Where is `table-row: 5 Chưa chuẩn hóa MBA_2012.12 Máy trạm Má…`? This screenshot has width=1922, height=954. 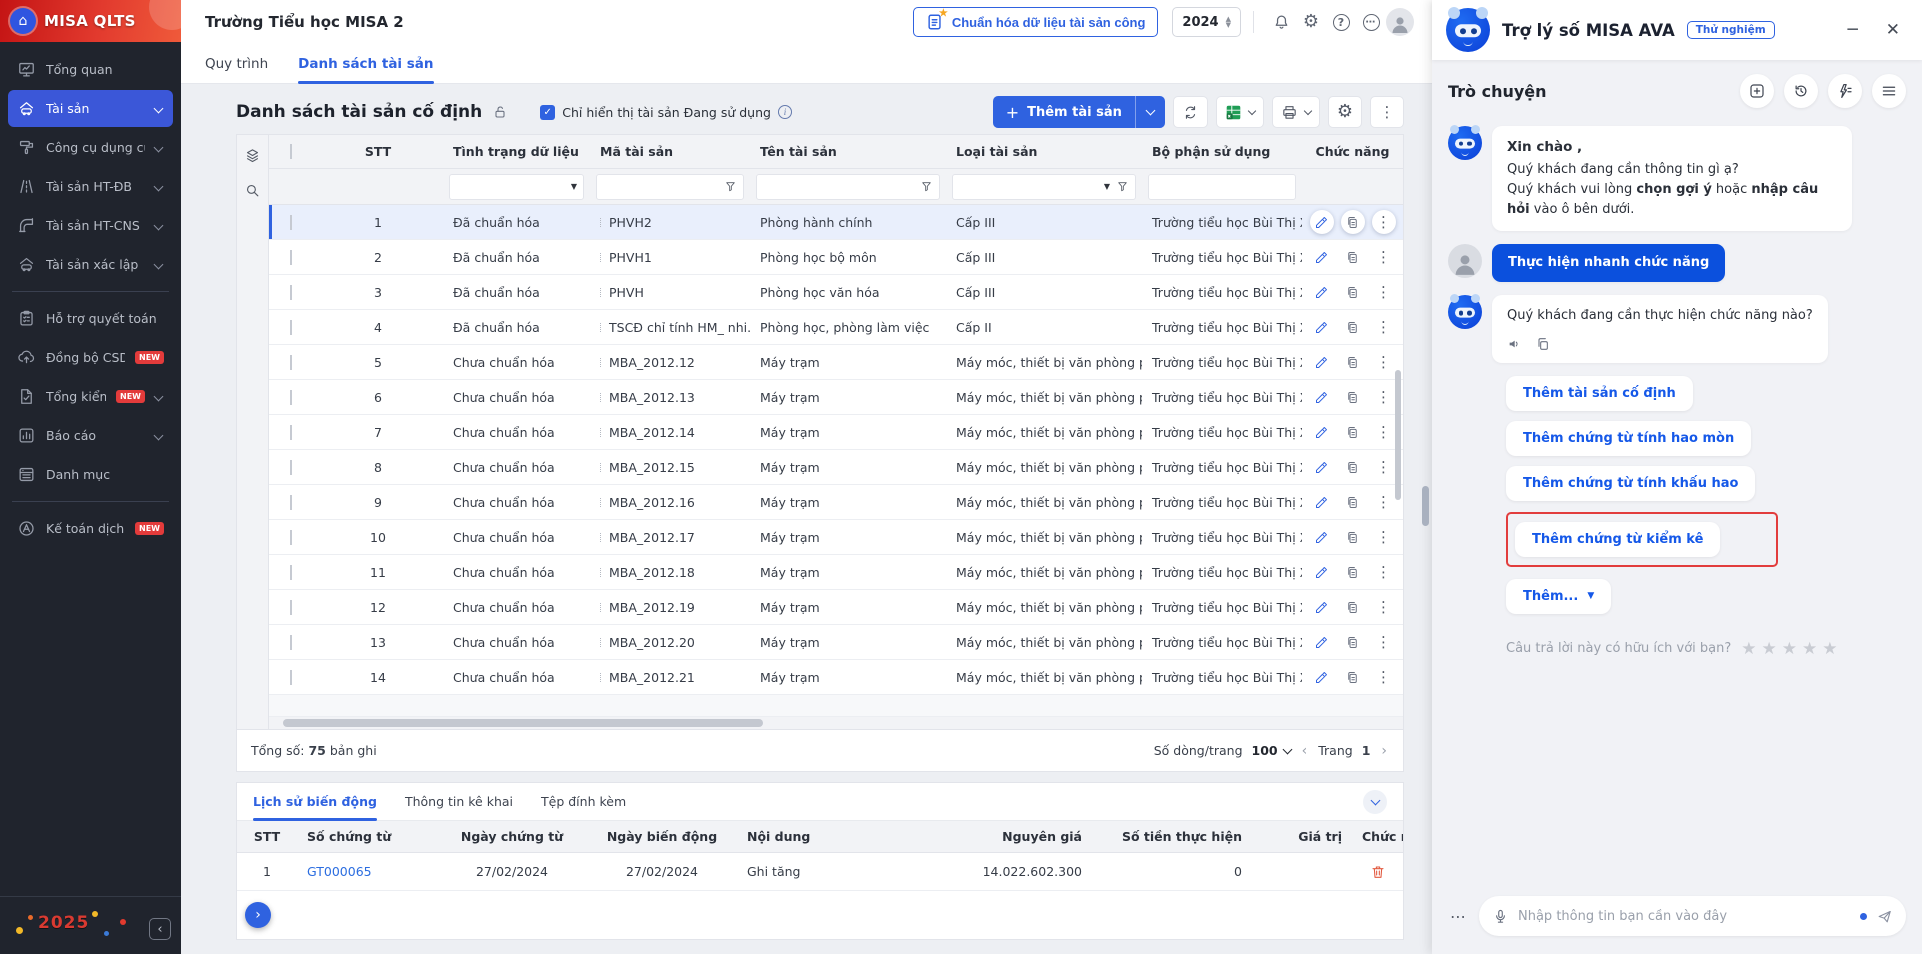 table-row: 5 Chưa chuẩn hóa MBA_2012.12 Máy trạm Má… is located at coordinates (836, 362).